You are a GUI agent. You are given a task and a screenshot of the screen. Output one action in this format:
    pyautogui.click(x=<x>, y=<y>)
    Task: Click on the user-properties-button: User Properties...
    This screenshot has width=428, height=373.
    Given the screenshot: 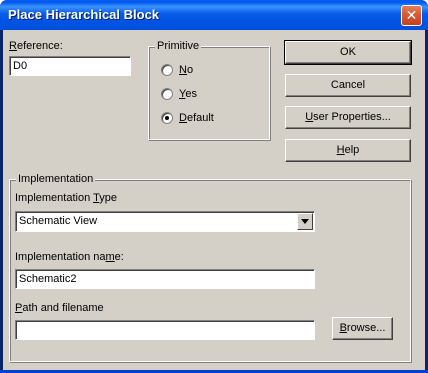 What is the action you would take?
    pyautogui.click(x=348, y=117)
    